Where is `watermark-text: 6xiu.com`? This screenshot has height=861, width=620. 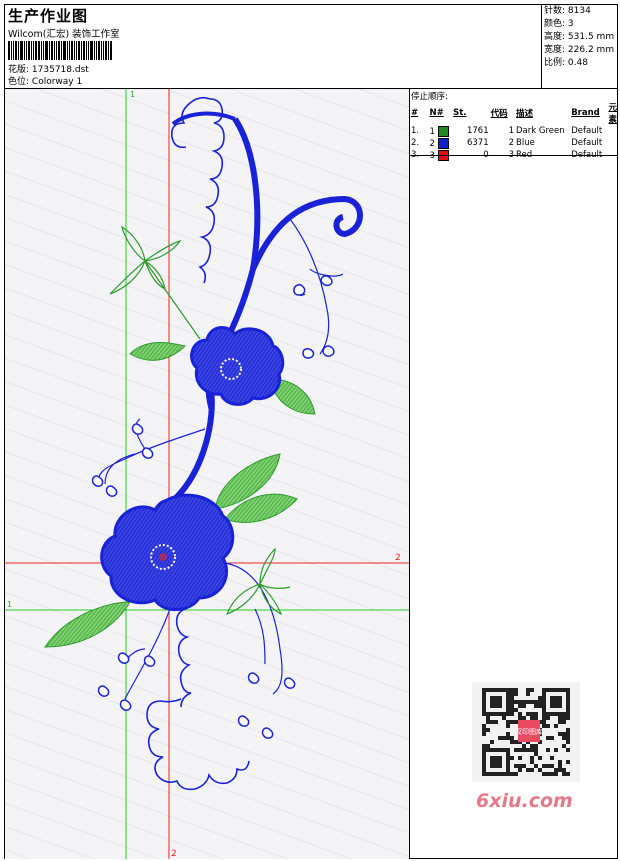
watermark-text: 6xiu.com is located at coordinates (524, 801).